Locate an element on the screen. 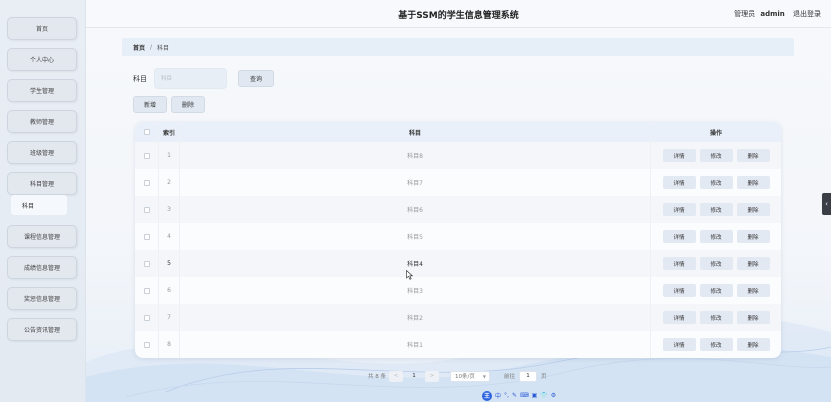 The height and width of the screenshot is (402, 831). search-button: 查询 is located at coordinates (256, 78).